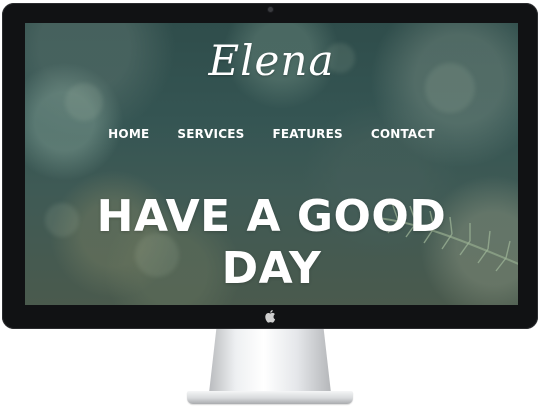  I want to click on hero-headline-line-2: DAY, so click(271, 268).